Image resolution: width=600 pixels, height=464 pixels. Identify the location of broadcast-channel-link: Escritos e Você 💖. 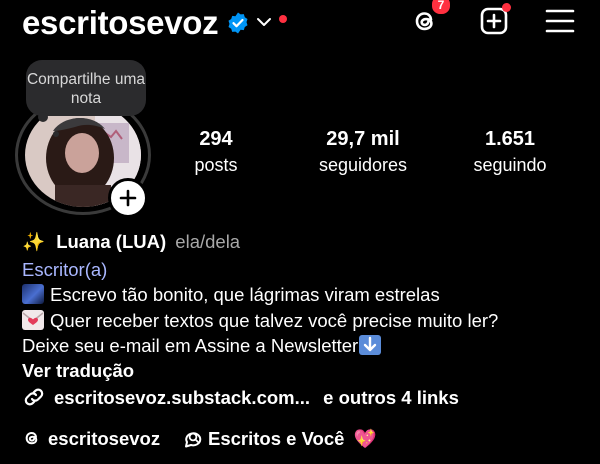
(279, 439).